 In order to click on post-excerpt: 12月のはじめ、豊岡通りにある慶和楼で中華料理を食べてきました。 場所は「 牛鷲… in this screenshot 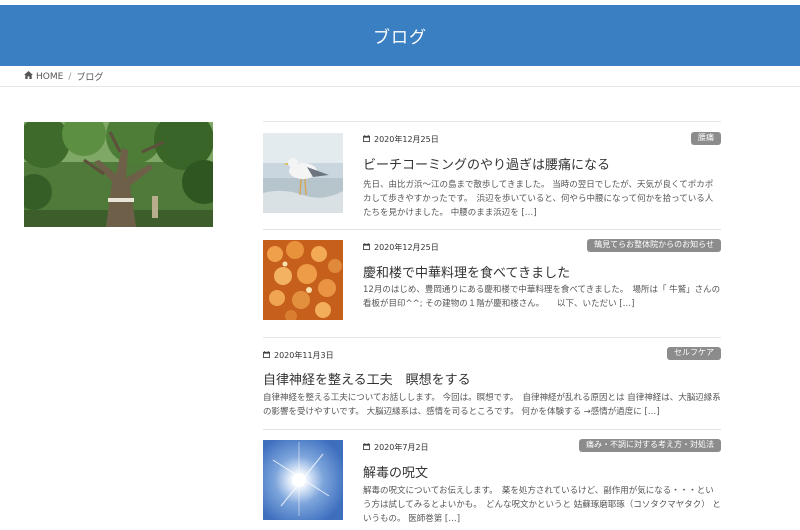, I will do `click(542, 297)`.